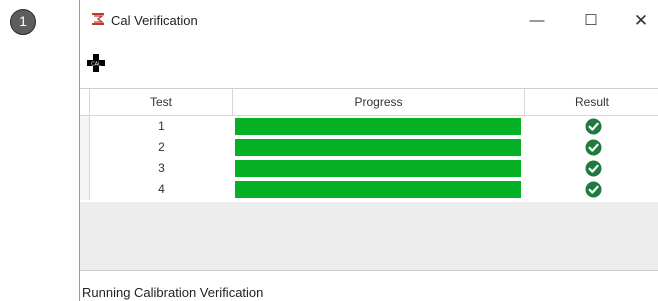  I want to click on table-row: 3, so click(369, 168).